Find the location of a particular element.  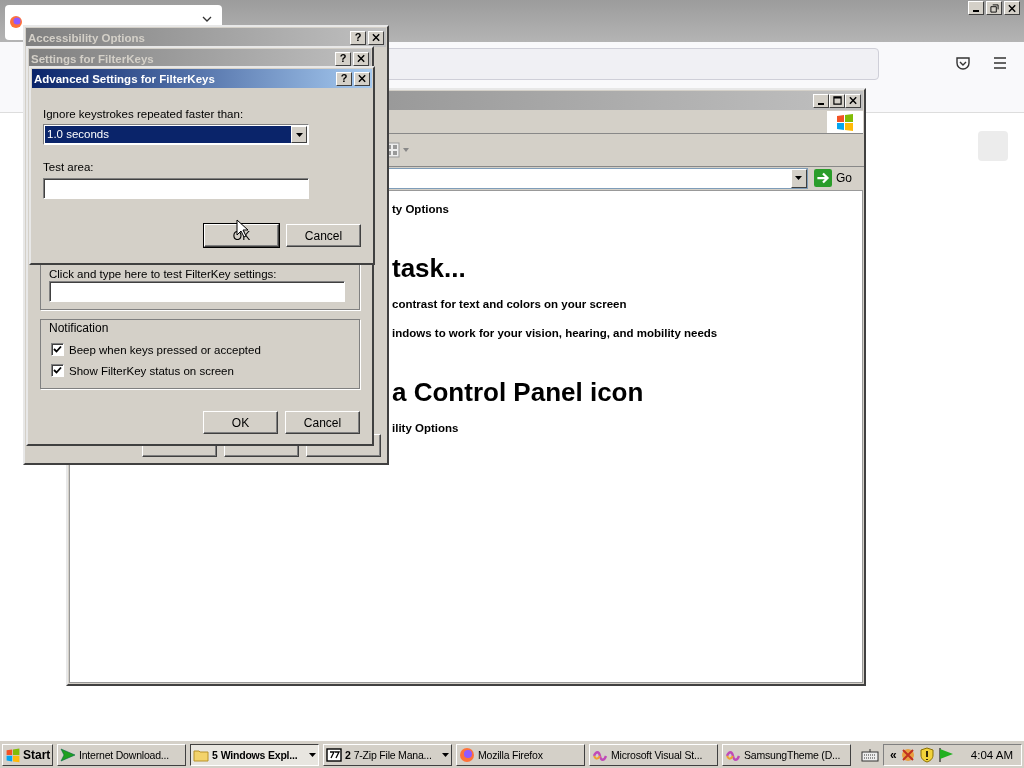

window-title: Settings for FilterKeys is located at coordinates (93, 58).